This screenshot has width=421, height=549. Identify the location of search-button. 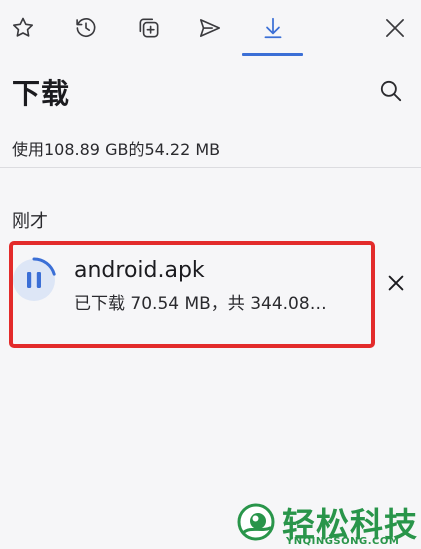
(391, 91).